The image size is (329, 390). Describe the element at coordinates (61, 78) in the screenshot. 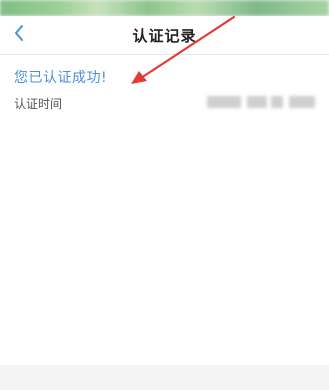

I see `success-message: 您已认证成功!` at that location.